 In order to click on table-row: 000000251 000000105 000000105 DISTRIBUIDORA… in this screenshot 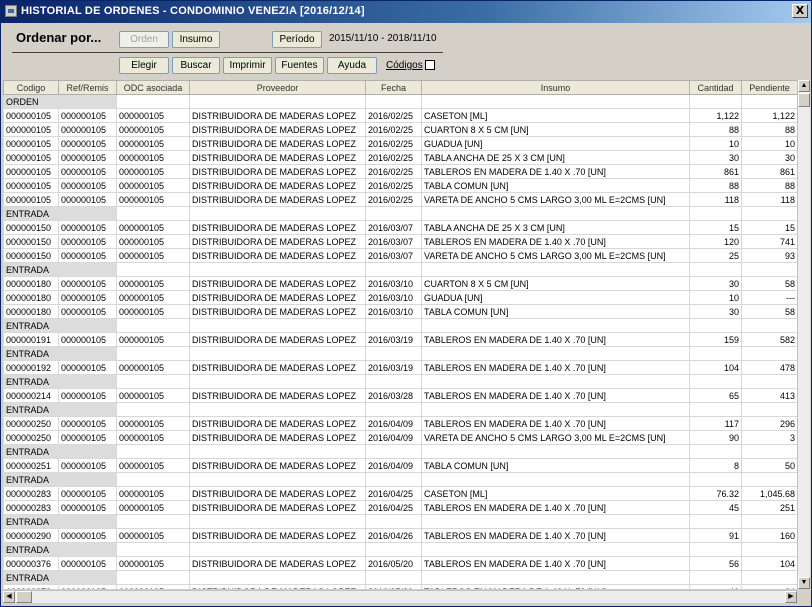, I will do `click(400, 465)`.